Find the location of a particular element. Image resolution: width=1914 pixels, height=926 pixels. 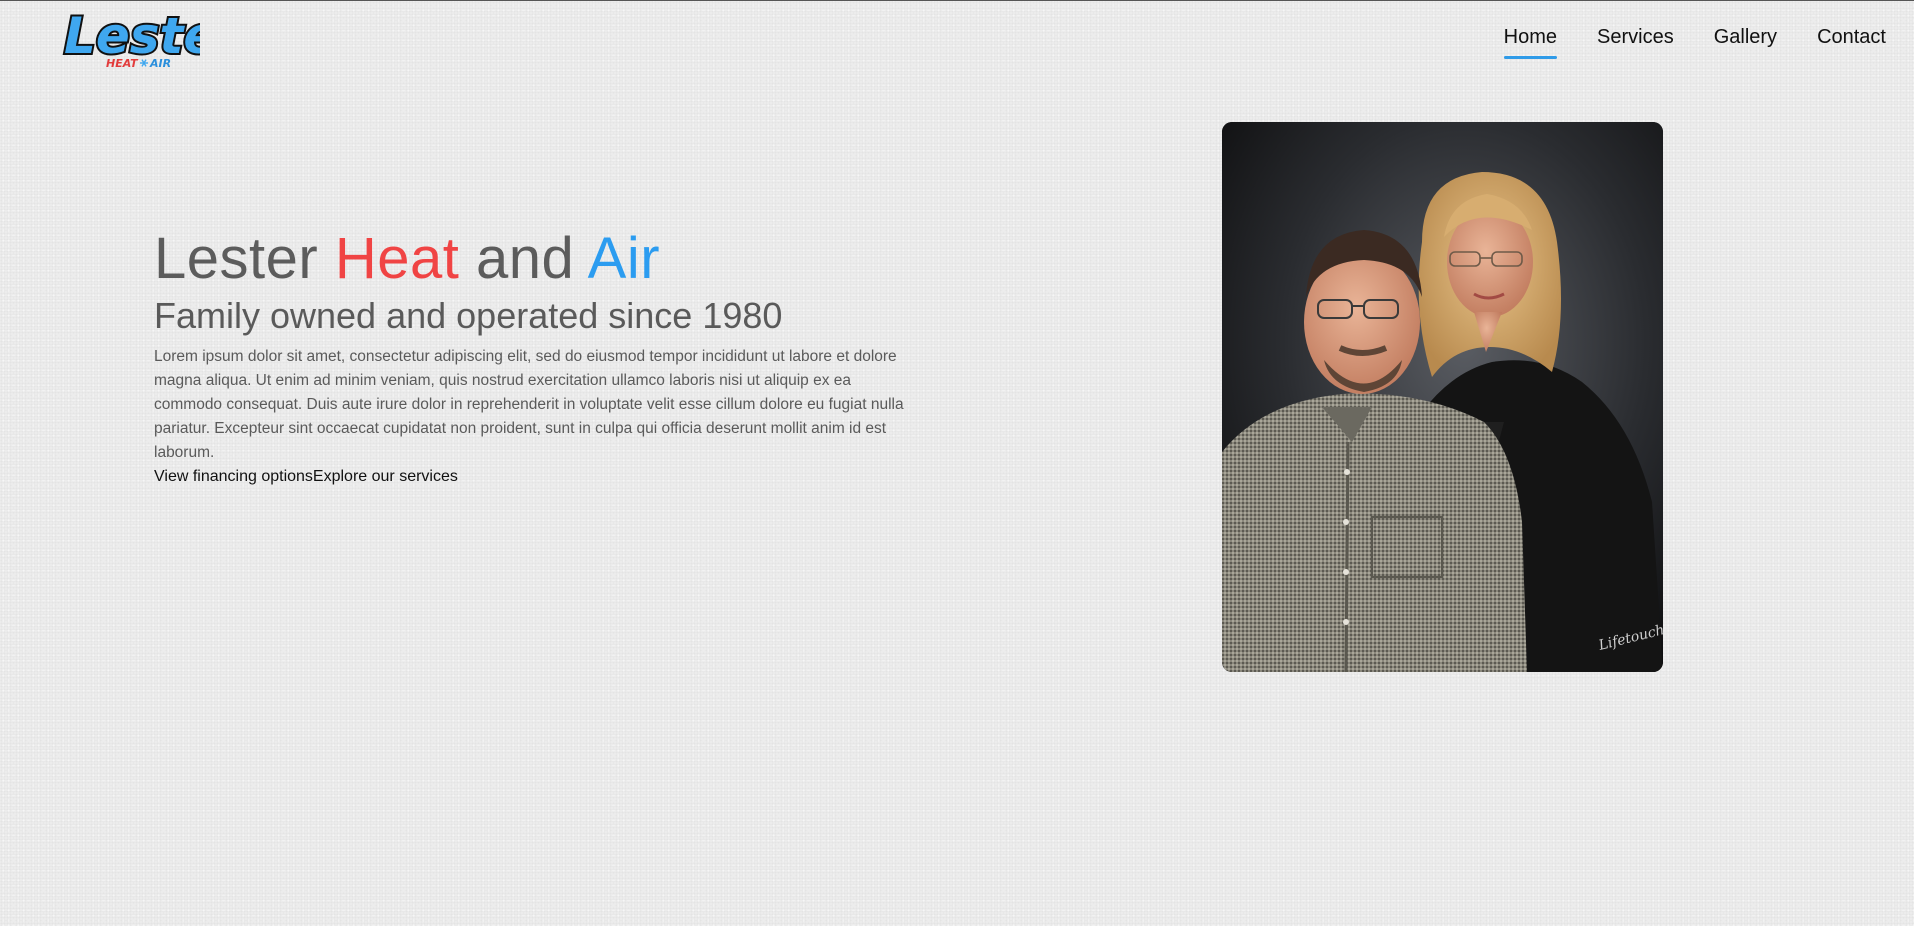

logo-heat-text: HEAT is located at coordinates (122, 63).